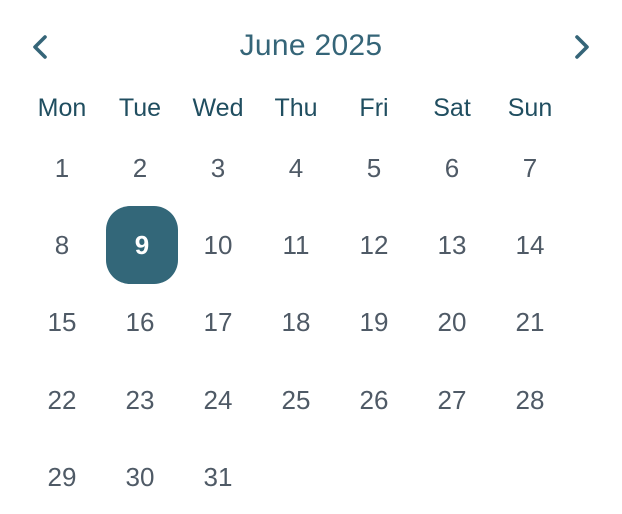 The width and height of the screenshot is (622, 514). Describe the element at coordinates (62, 108) in the screenshot. I see `weekday-label-mon: Mon` at that location.